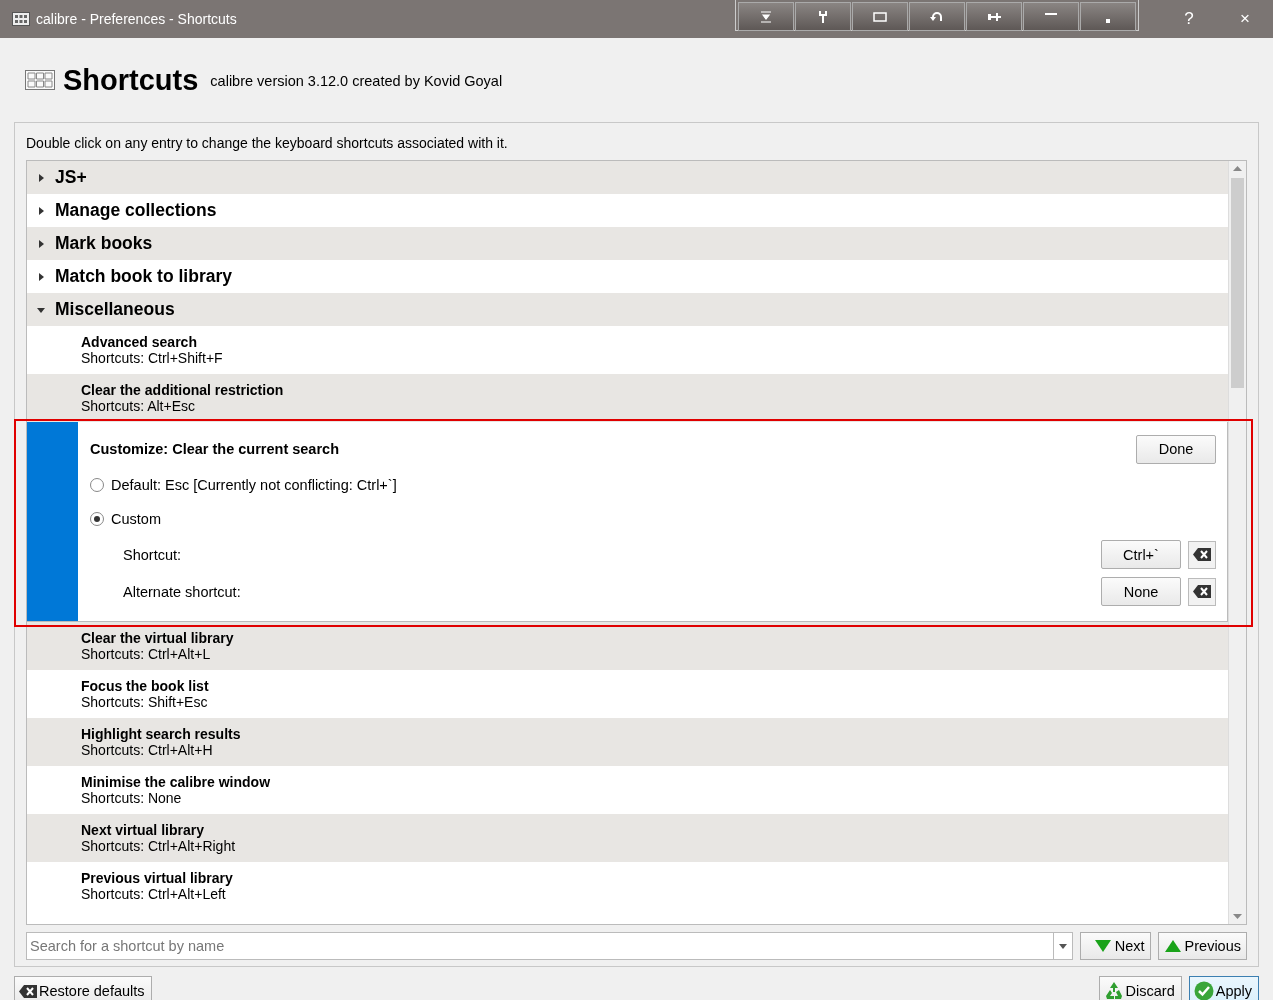 This screenshot has width=1273, height=1000. I want to click on shortcut-keys: Shortcuts: Ctrl+Alt+H, so click(147, 750).